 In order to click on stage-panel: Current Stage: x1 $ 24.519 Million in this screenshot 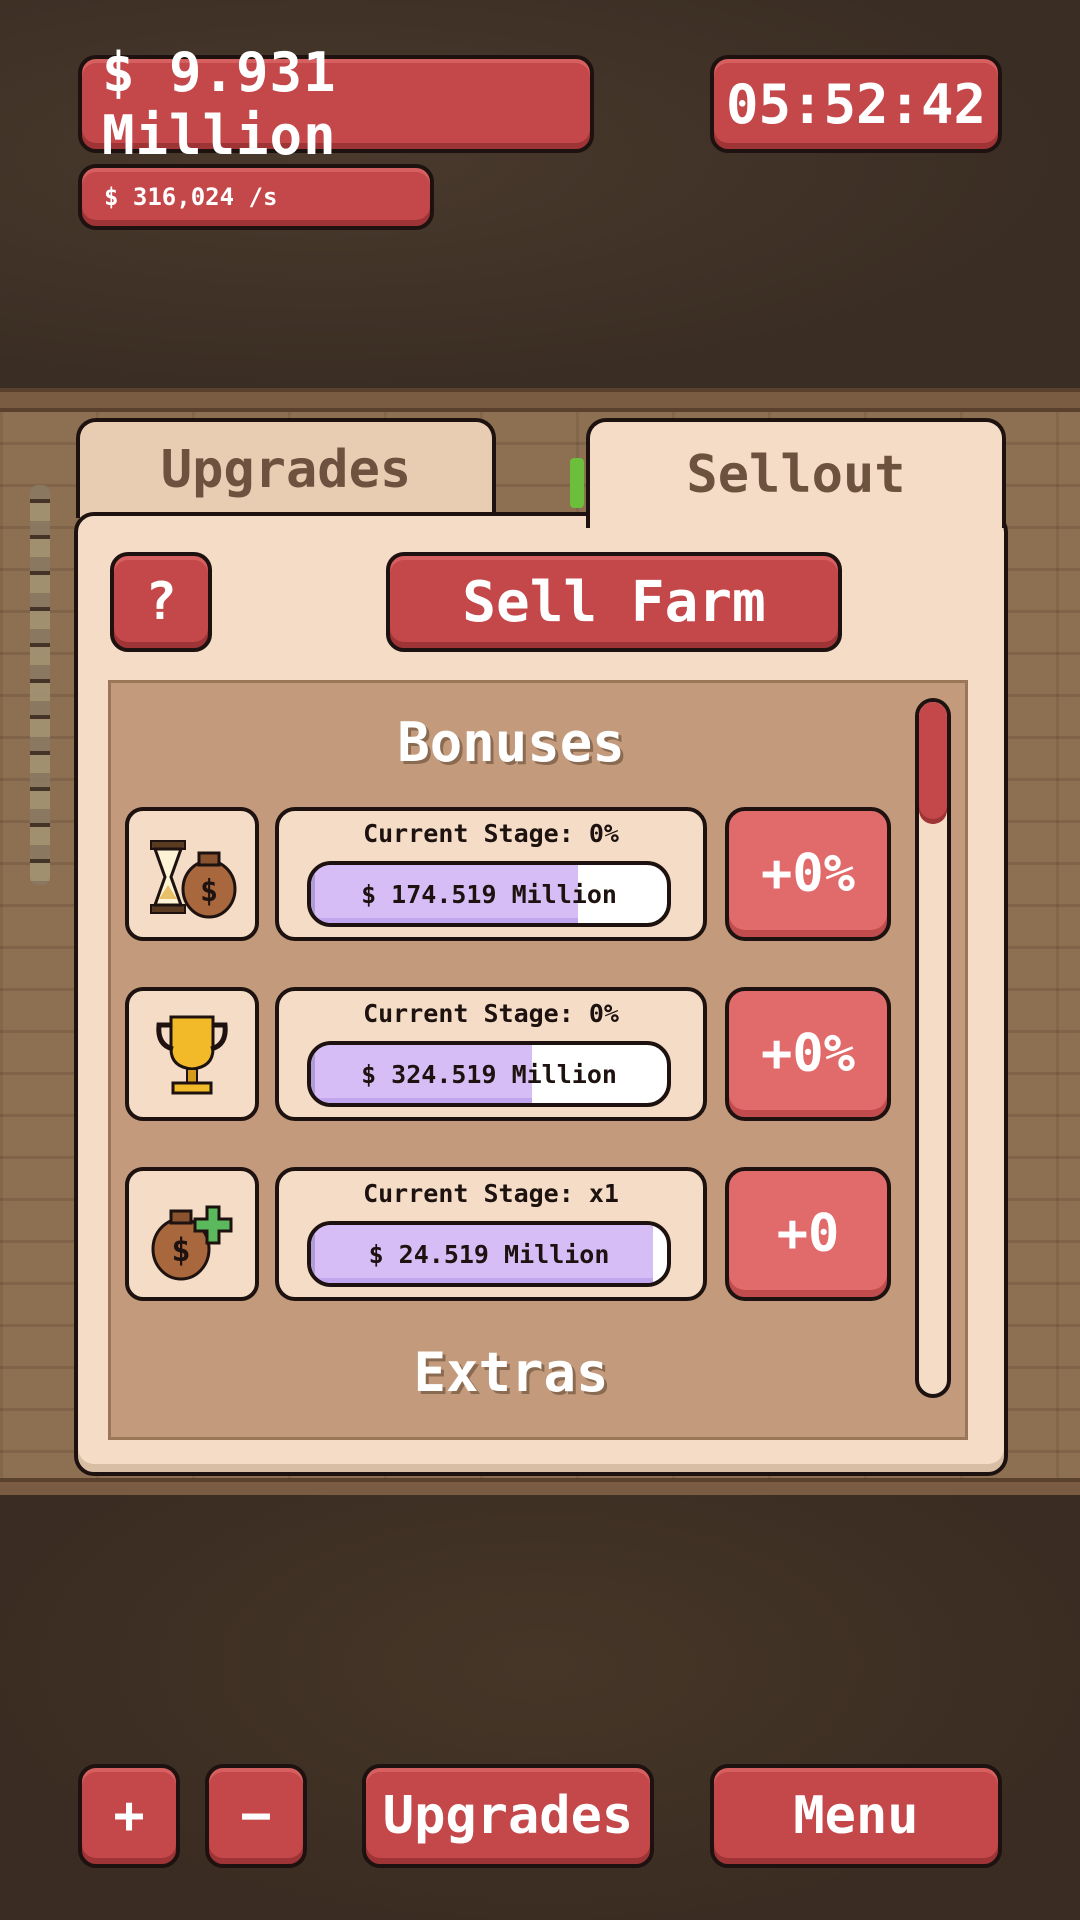, I will do `click(491, 1234)`.